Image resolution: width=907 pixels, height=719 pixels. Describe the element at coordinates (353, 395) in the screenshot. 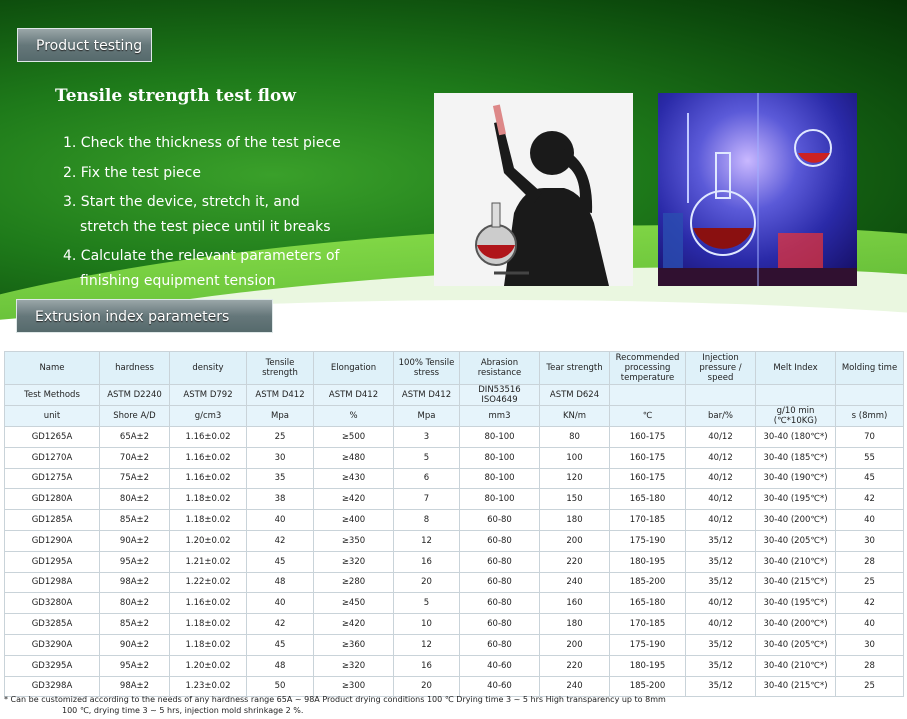

I see `table-cell: ASTM D412` at that location.